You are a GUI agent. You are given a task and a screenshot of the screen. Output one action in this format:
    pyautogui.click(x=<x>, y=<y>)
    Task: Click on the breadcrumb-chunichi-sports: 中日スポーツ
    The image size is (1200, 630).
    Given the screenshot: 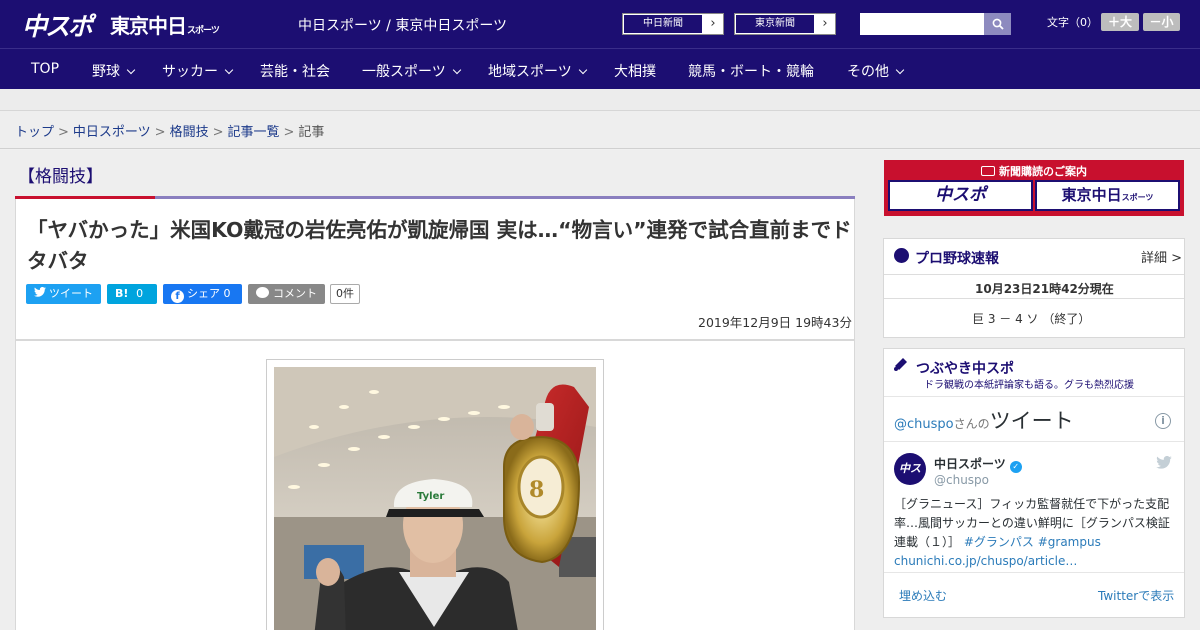 What is the action you would take?
    pyautogui.click(x=112, y=132)
    